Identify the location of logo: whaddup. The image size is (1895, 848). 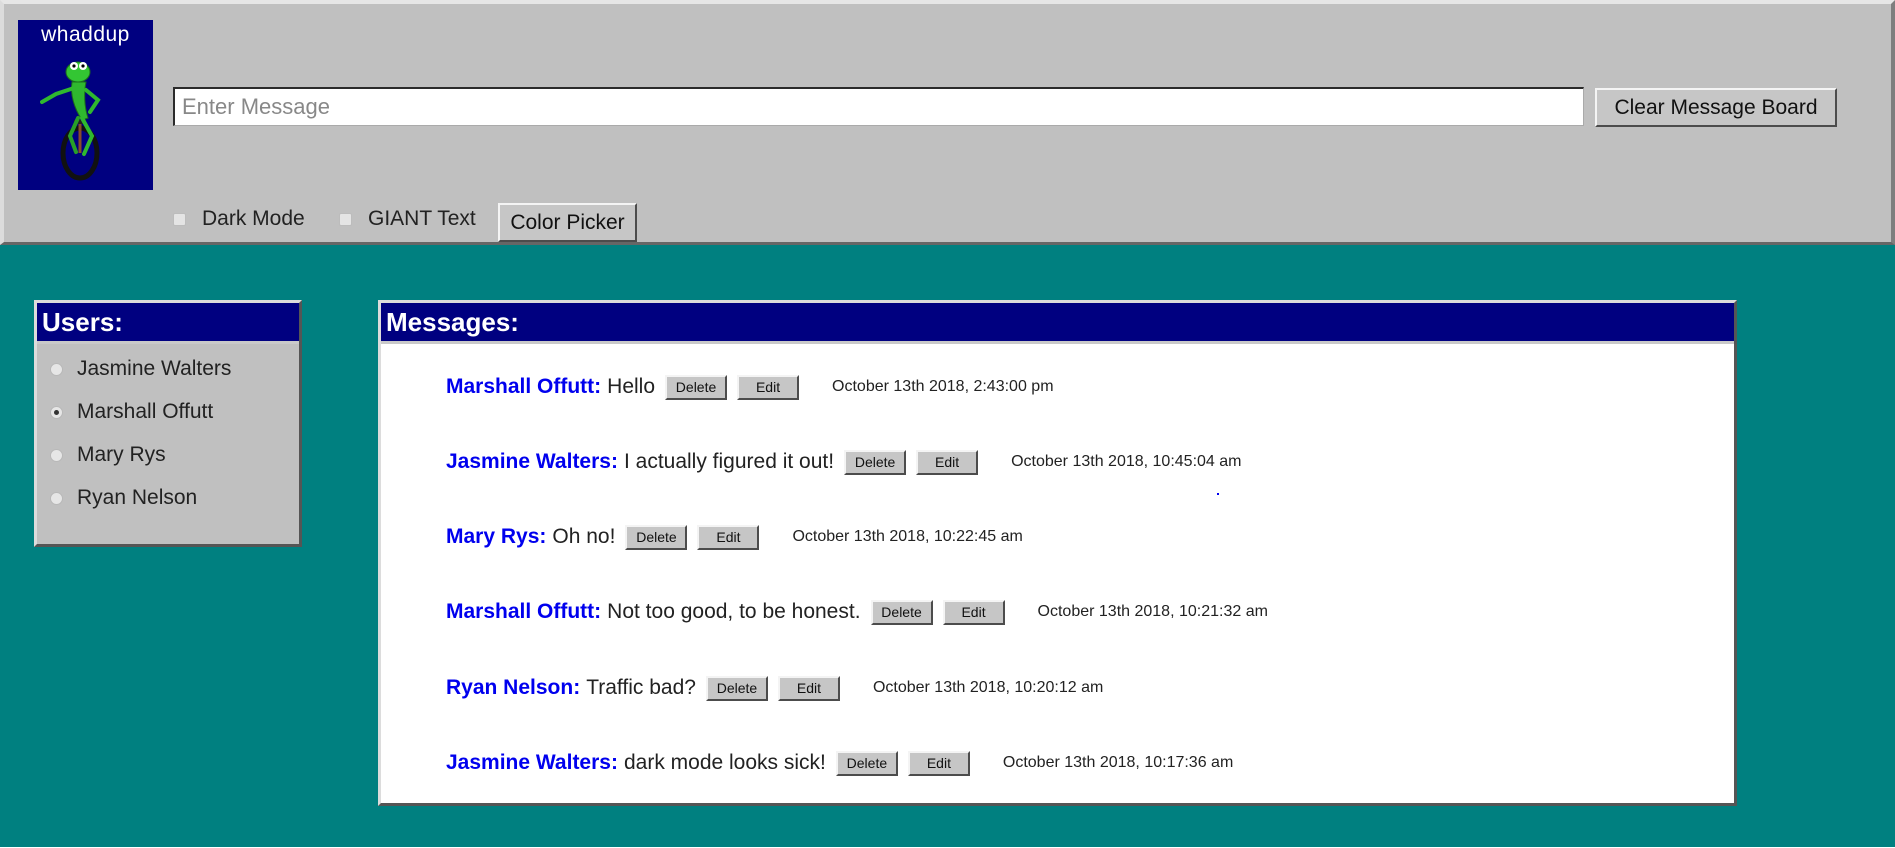
(85, 105).